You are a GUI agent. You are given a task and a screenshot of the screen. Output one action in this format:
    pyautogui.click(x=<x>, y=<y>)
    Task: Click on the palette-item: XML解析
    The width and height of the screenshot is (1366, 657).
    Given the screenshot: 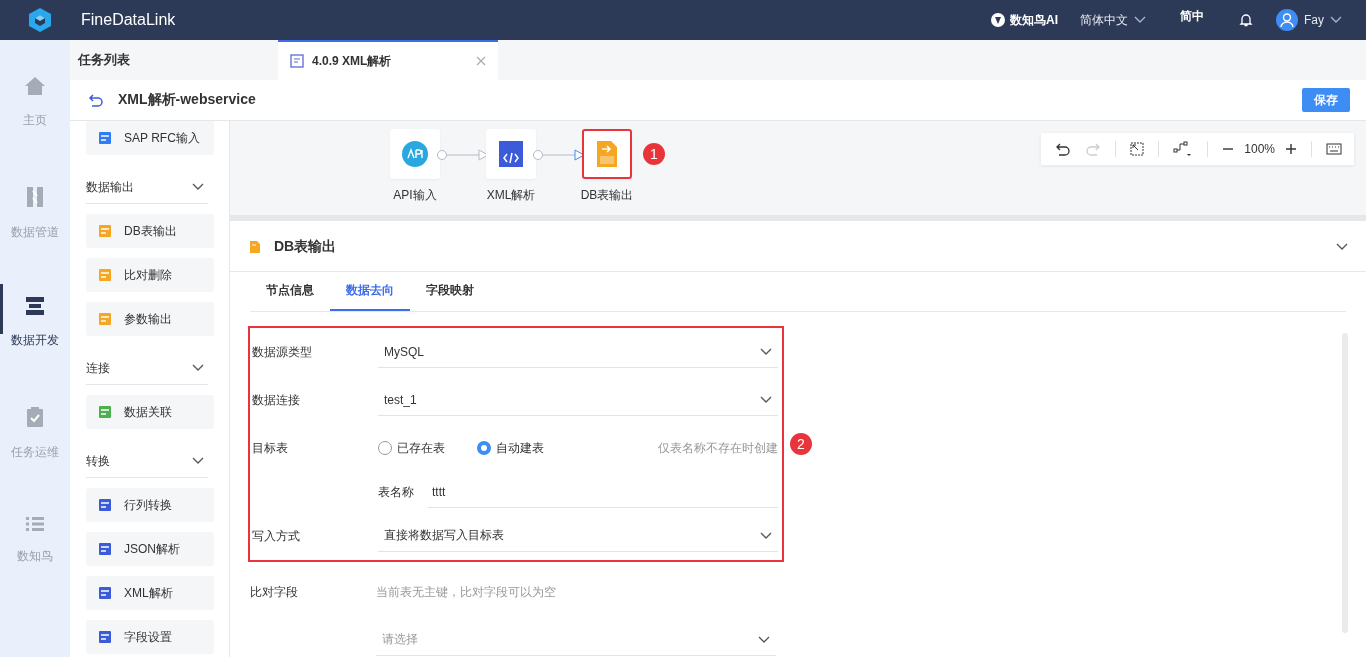 What is the action you would take?
    pyautogui.click(x=150, y=593)
    